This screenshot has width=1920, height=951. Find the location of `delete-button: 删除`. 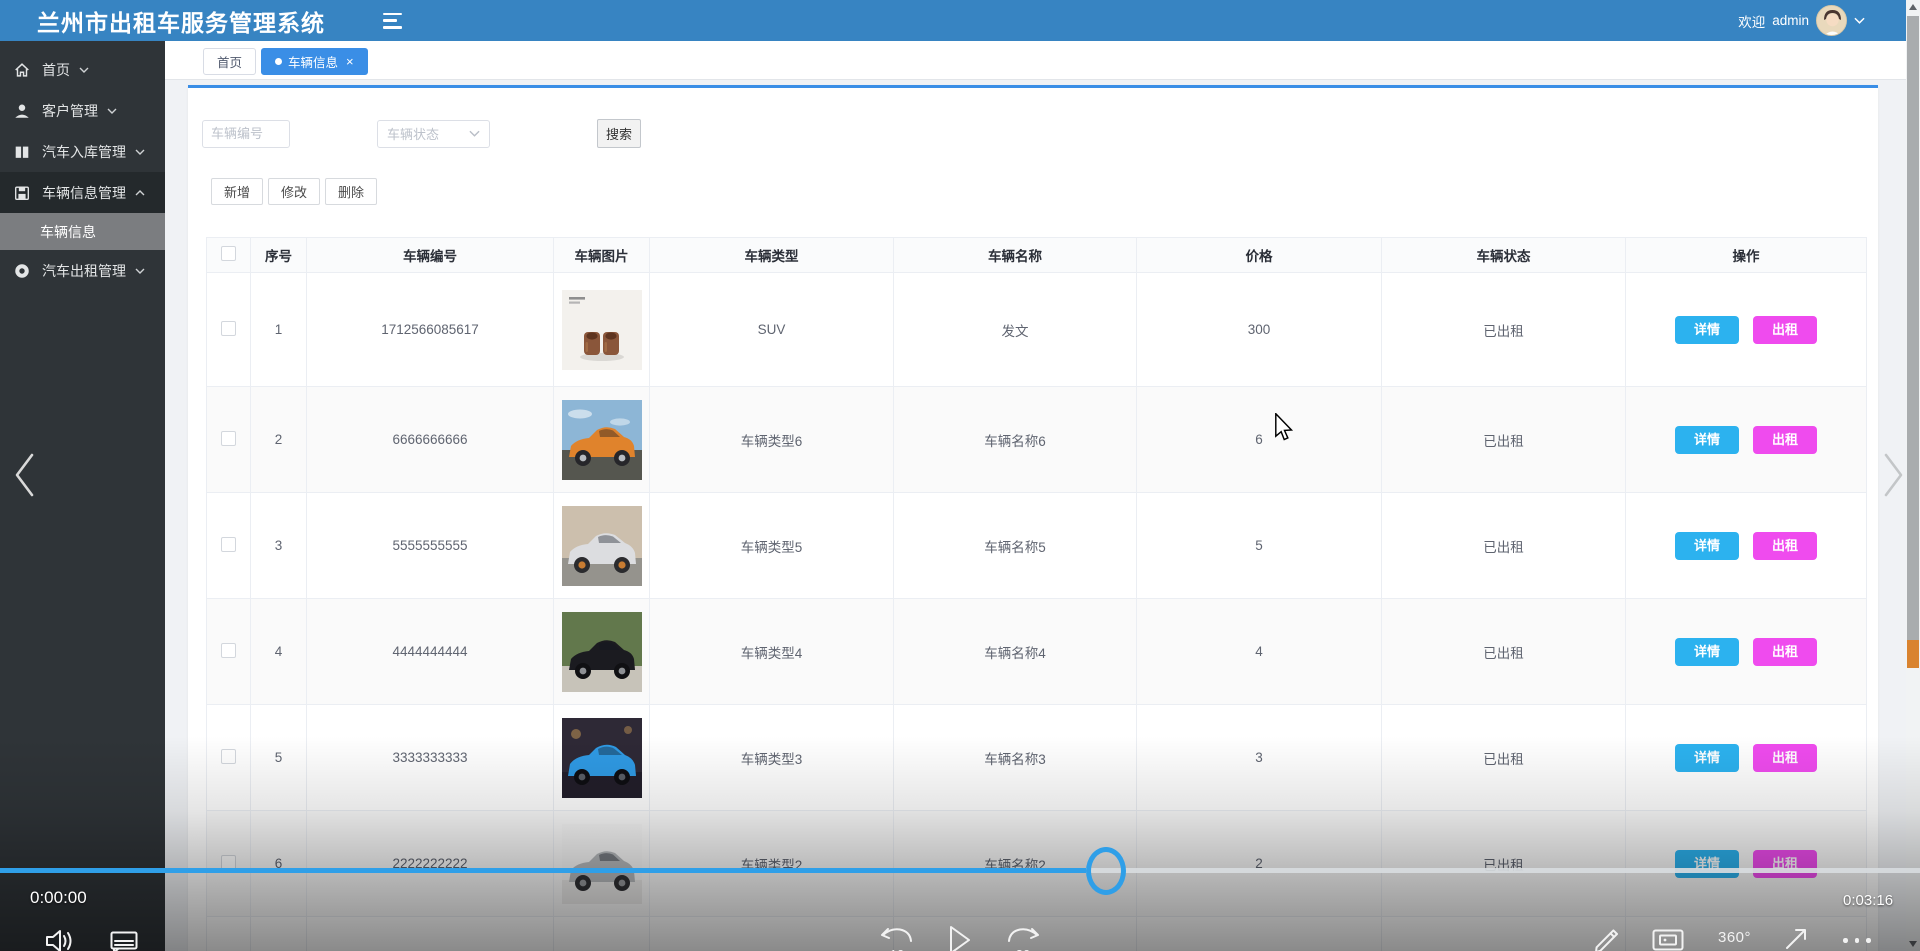

delete-button: 删除 is located at coordinates (351, 191).